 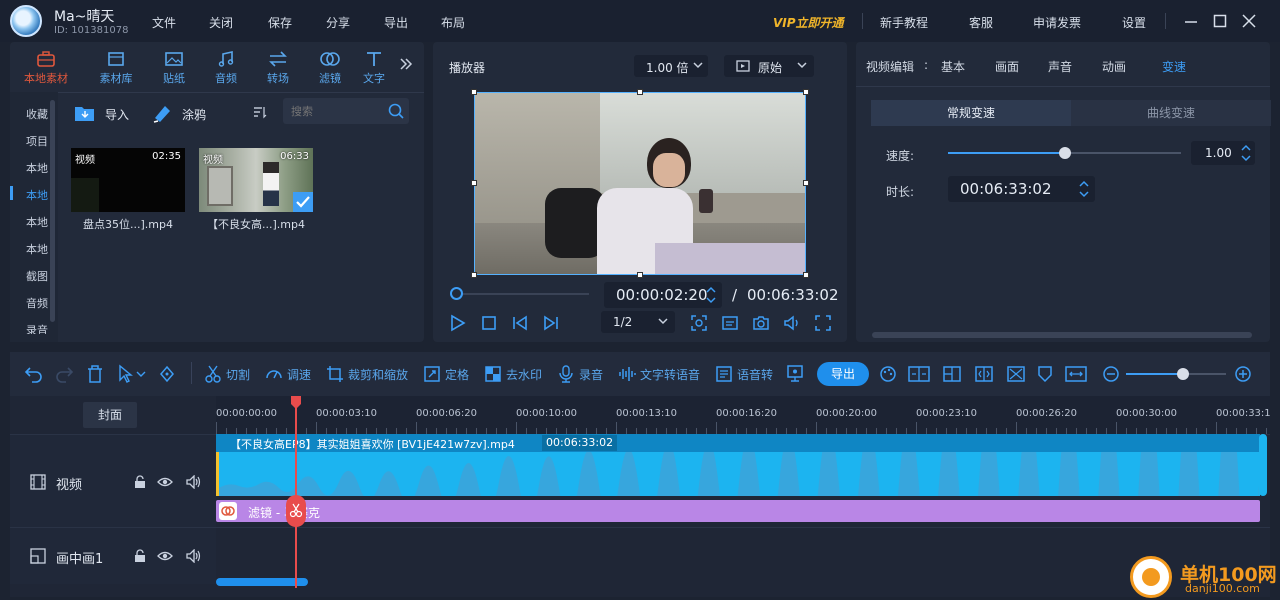 I want to click on speed-button: 调速, so click(x=288, y=374).